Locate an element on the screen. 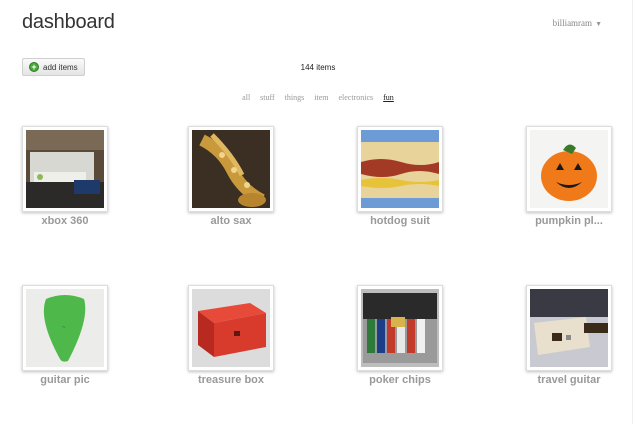  treasure-box-photo is located at coordinates (231, 328).